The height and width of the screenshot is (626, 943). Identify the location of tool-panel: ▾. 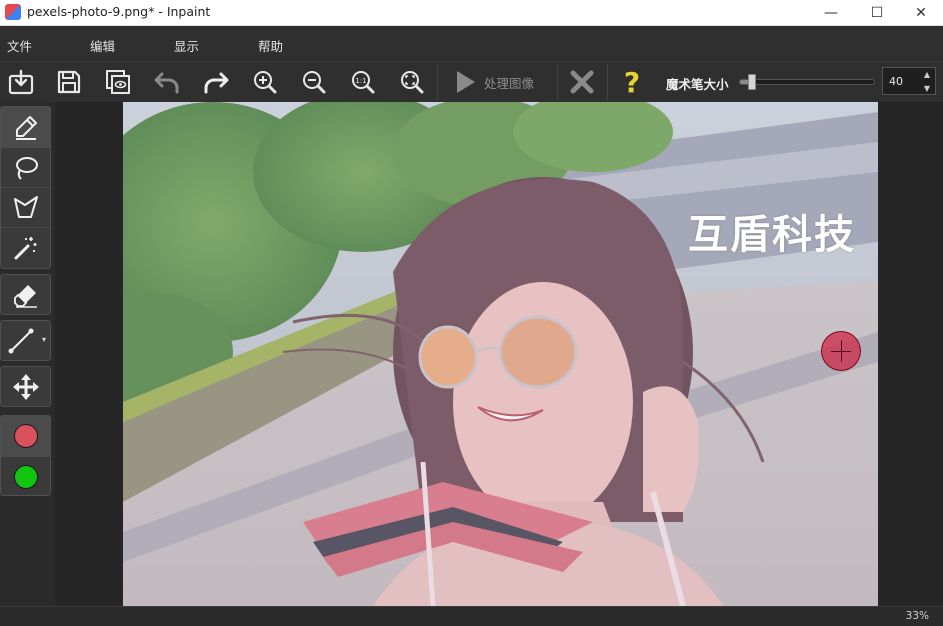
(27, 354).